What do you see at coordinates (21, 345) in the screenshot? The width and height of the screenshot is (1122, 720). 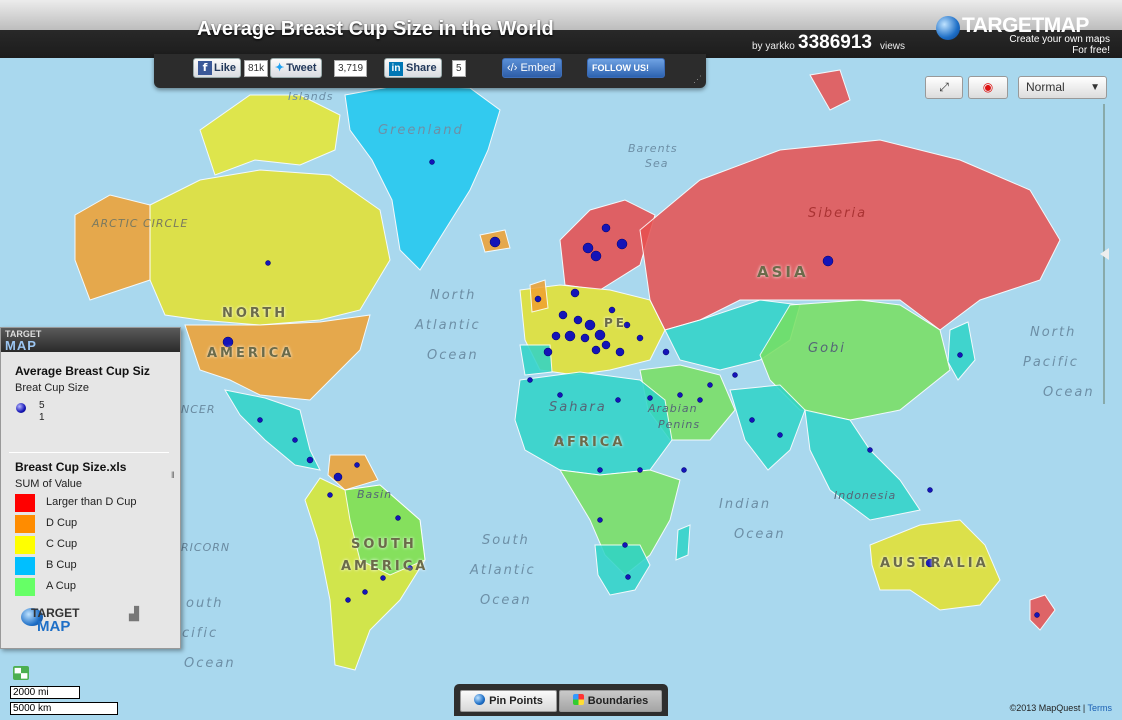 I see `legend-logo-bottom: MAP` at bounding box center [21, 345].